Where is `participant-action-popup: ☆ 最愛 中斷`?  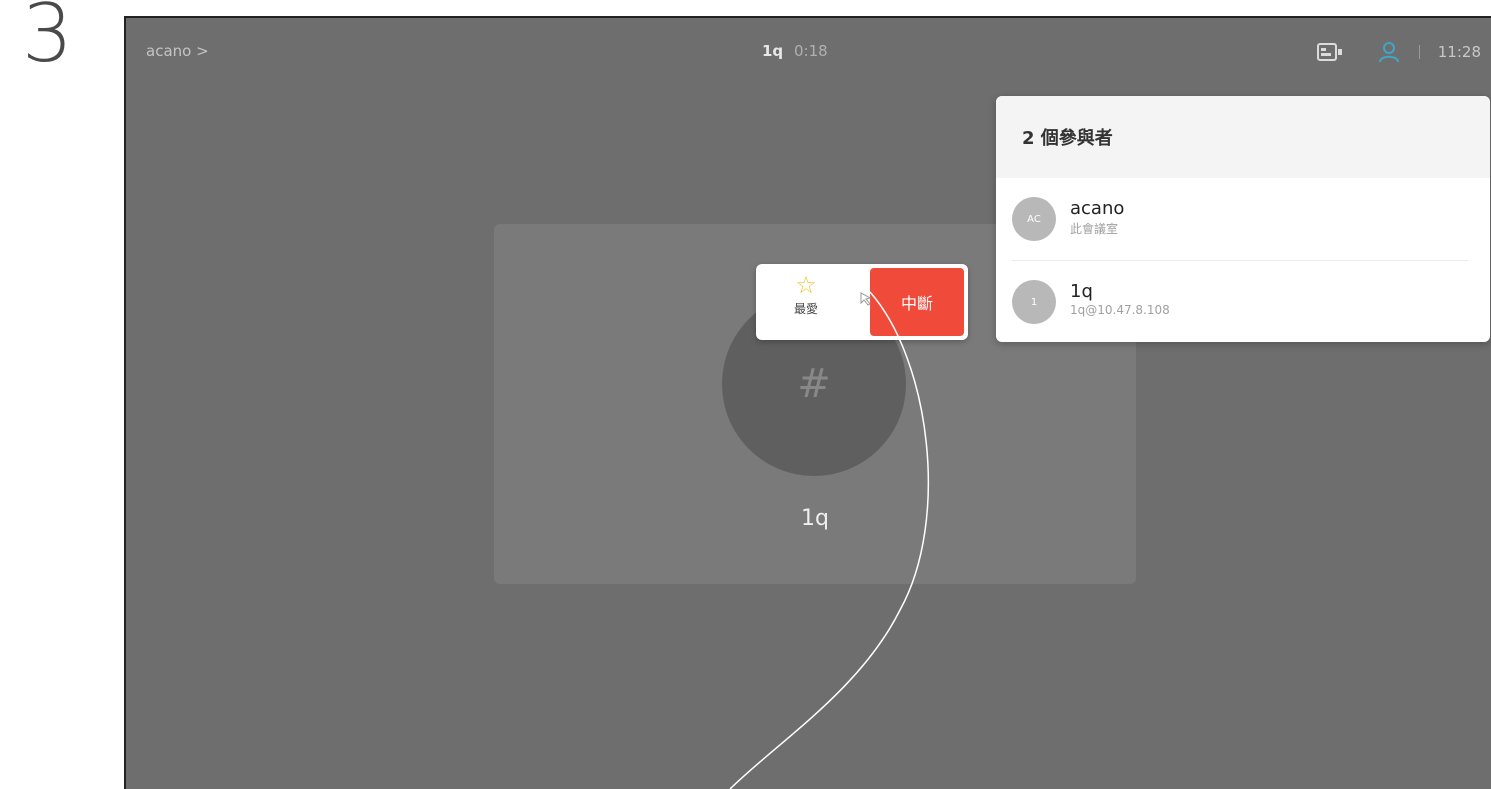 participant-action-popup: ☆ 最愛 中斷 is located at coordinates (862, 302).